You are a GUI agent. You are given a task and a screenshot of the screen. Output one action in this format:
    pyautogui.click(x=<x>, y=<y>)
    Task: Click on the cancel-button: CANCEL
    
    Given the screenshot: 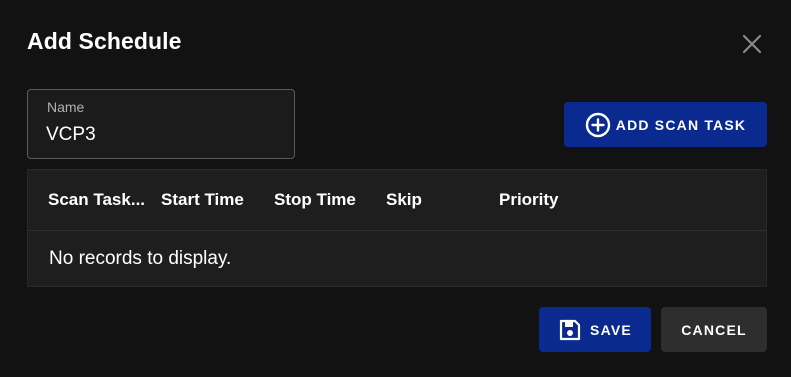 What is the action you would take?
    pyautogui.click(x=714, y=329)
    